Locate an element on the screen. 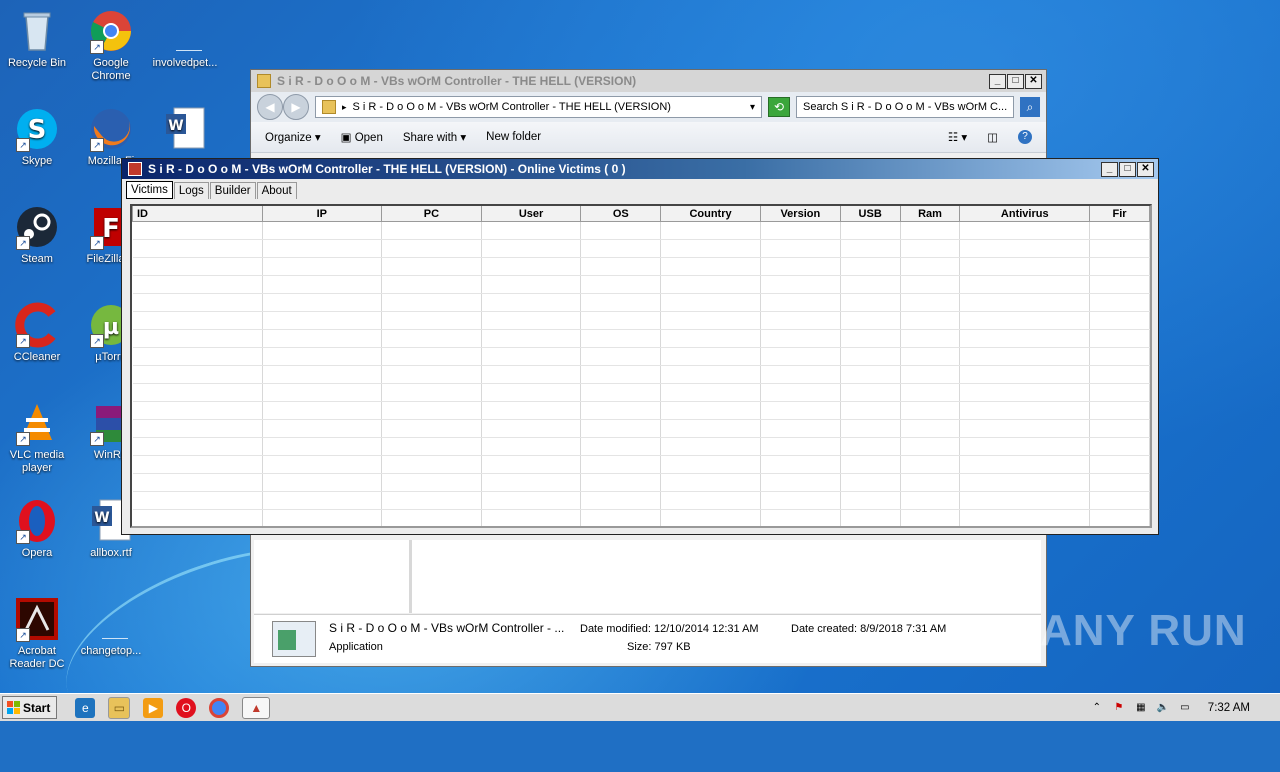 The image size is (1280, 772). column-header-pc: PC is located at coordinates (431, 214).